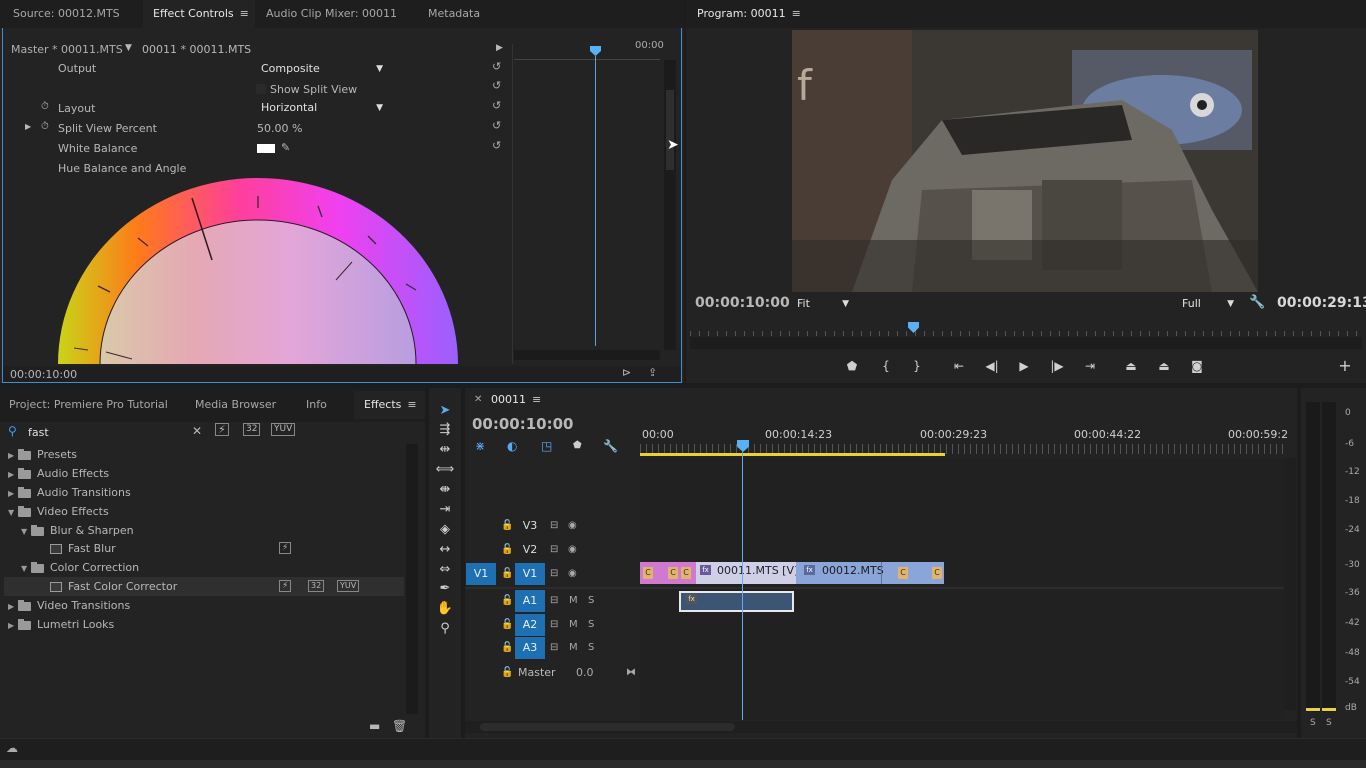 This screenshot has width=1366, height=768. What do you see at coordinates (742, 303) in the screenshot?
I see `program-current-timecode: 00:00:10:00` at bounding box center [742, 303].